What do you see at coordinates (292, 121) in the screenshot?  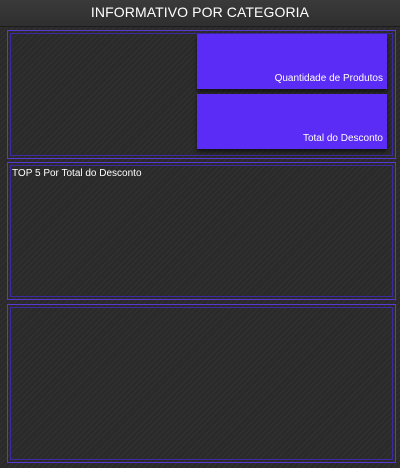 I see `kpi-card-total-desconto: Total do Desconto` at bounding box center [292, 121].